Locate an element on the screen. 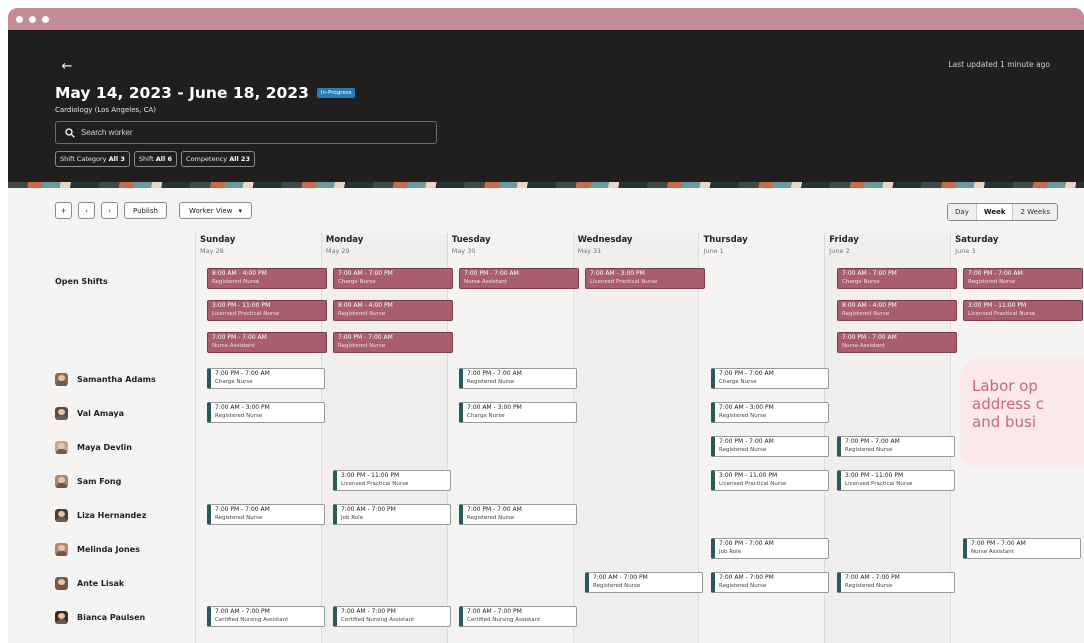 Image resolution: width=1084 pixels, height=643 pixels. range-week: Week is located at coordinates (995, 212).